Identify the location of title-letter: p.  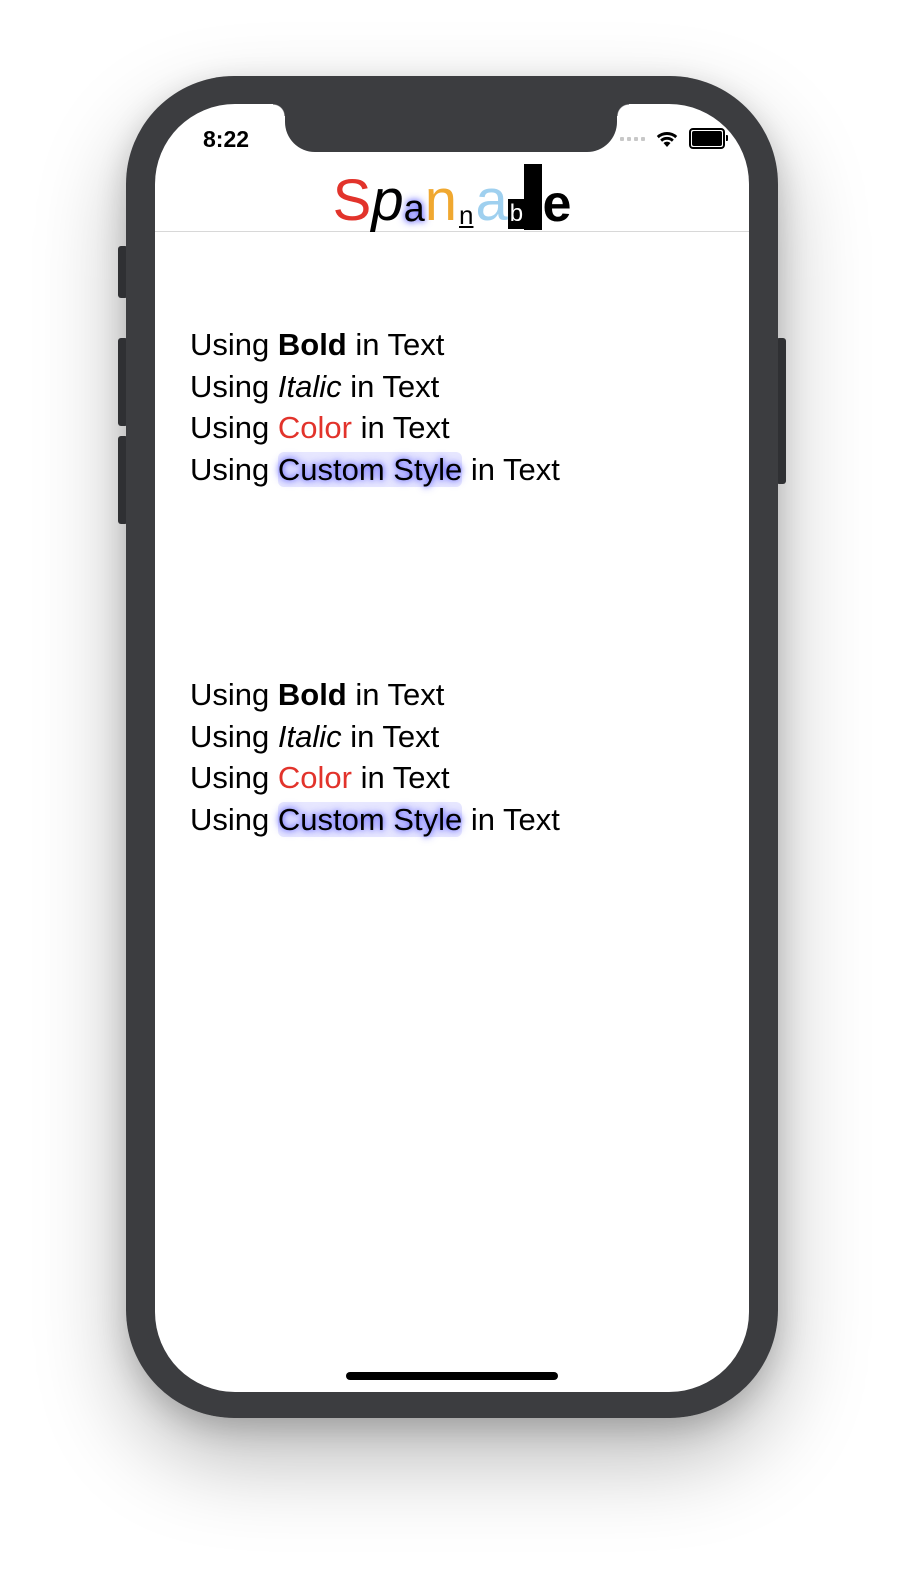
(387, 200).